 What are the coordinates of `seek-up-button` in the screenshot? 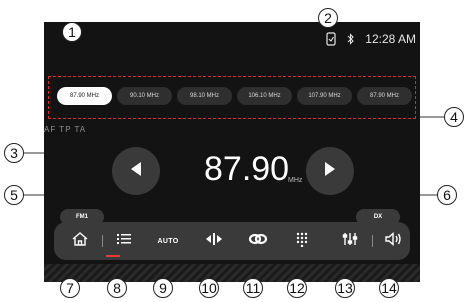 It's located at (330, 171).